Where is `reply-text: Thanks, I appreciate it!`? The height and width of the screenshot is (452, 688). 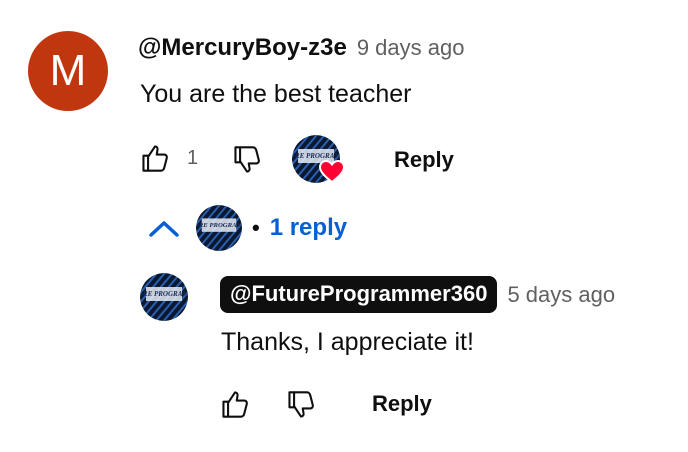 reply-text: Thanks, I appreciate it! is located at coordinates (347, 342).